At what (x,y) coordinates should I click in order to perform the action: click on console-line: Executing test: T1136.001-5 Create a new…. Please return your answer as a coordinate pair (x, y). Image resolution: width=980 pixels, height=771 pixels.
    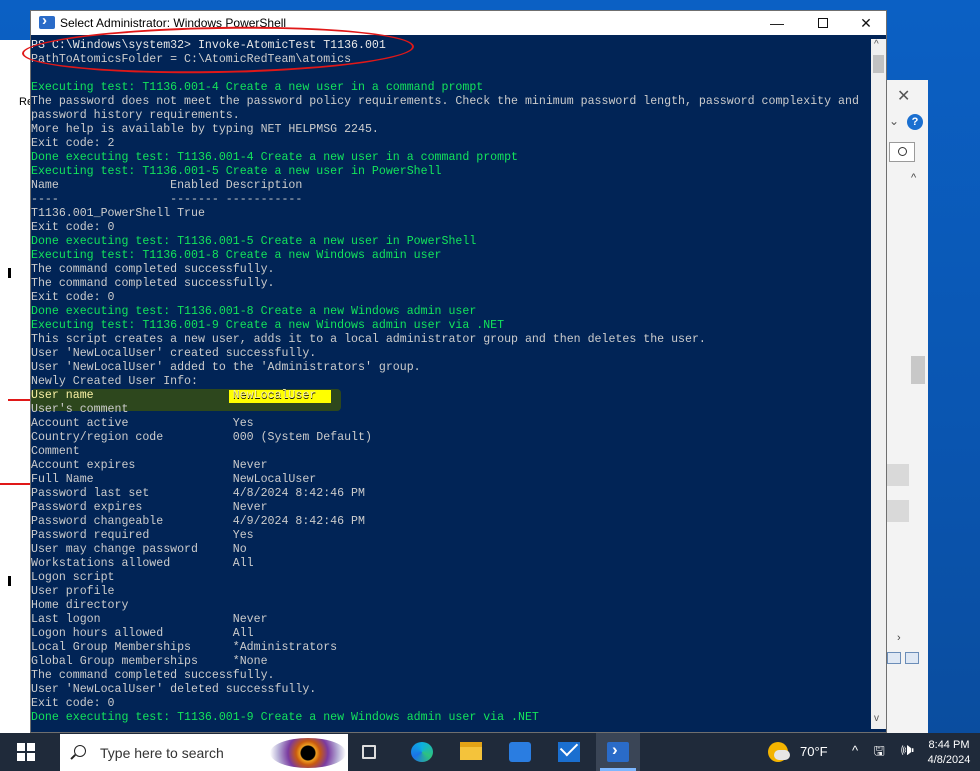
    Looking at the image, I should click on (236, 171).